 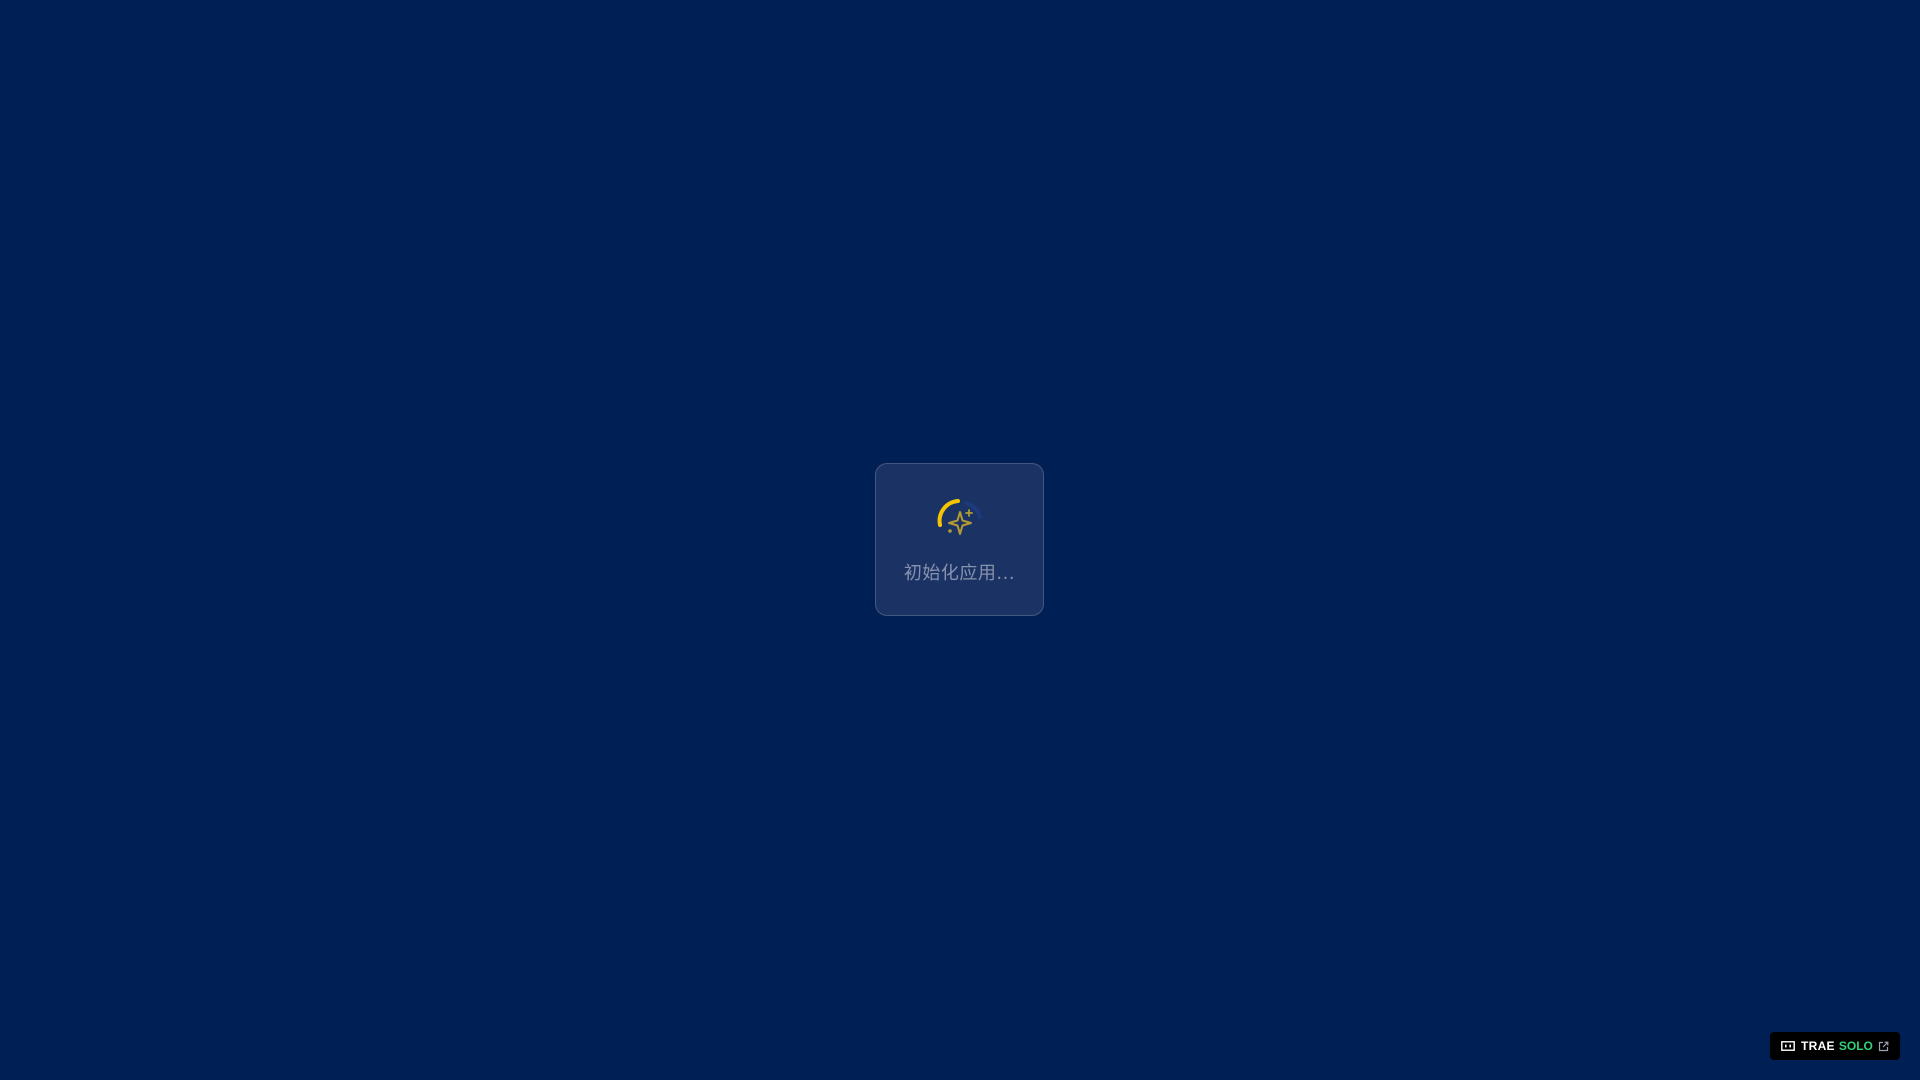 I want to click on badge-product: SOLO, so click(x=1855, y=1046).